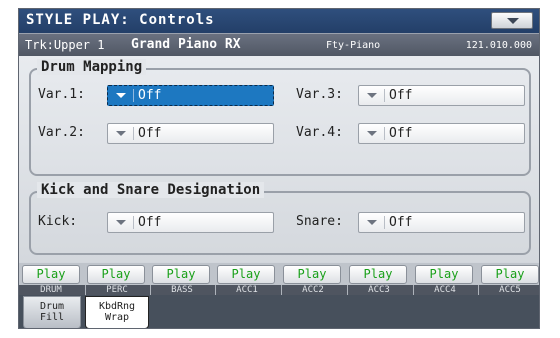 This screenshot has height=338, width=560. What do you see at coordinates (190, 222) in the screenshot?
I see `kick-select: Off` at bounding box center [190, 222].